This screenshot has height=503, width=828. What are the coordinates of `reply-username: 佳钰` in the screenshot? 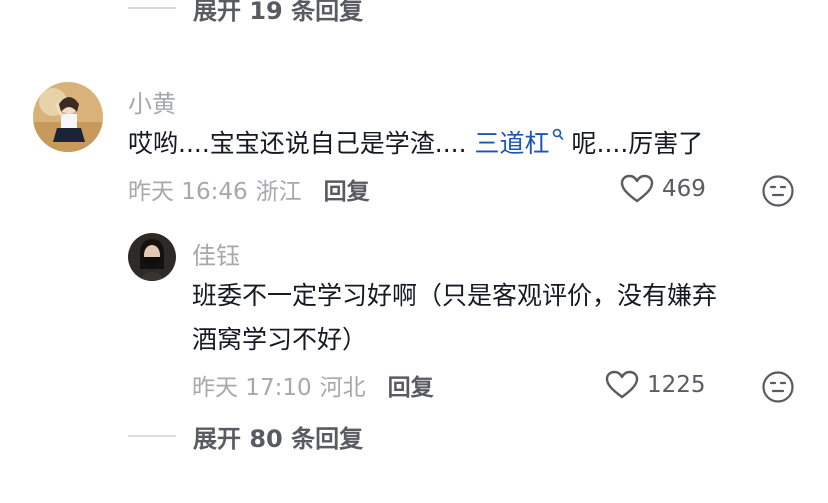 It's located at (216, 253).